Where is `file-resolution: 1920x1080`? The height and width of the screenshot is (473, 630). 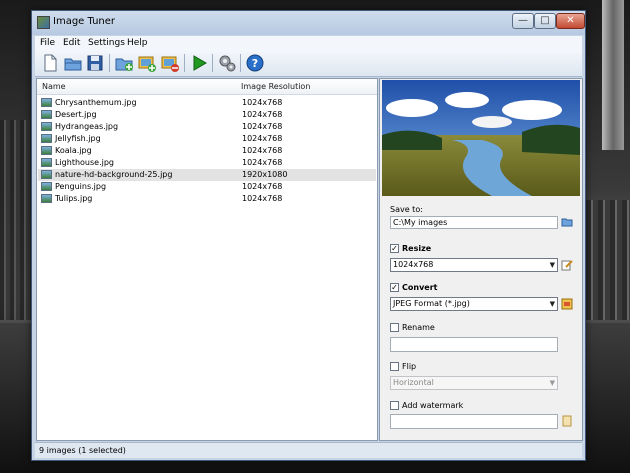 file-resolution: 1920x1080 is located at coordinates (265, 174).